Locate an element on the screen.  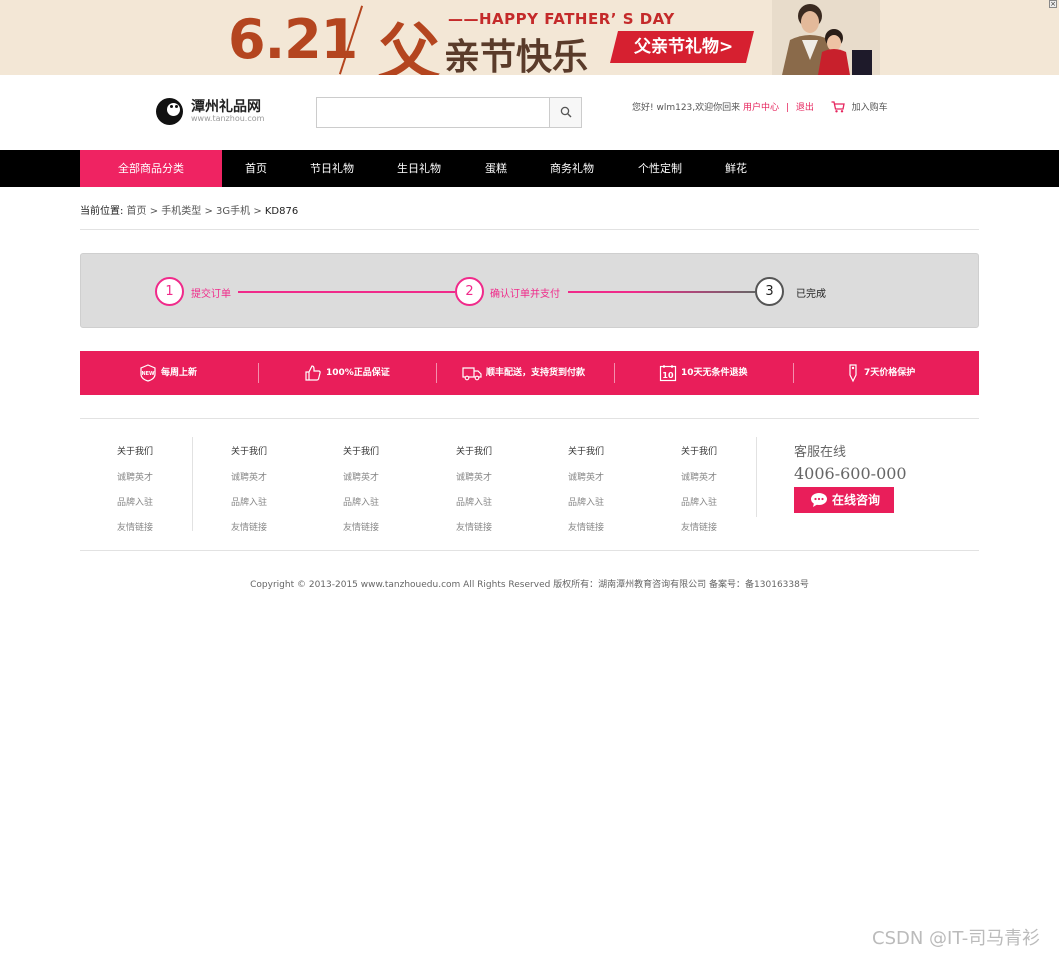
main-nav: 全部商品分类 首页 节日礼物 生日礼物 蛋糕 商务礼物 个性定制 鲜花 is located at coordinates (529, 168).